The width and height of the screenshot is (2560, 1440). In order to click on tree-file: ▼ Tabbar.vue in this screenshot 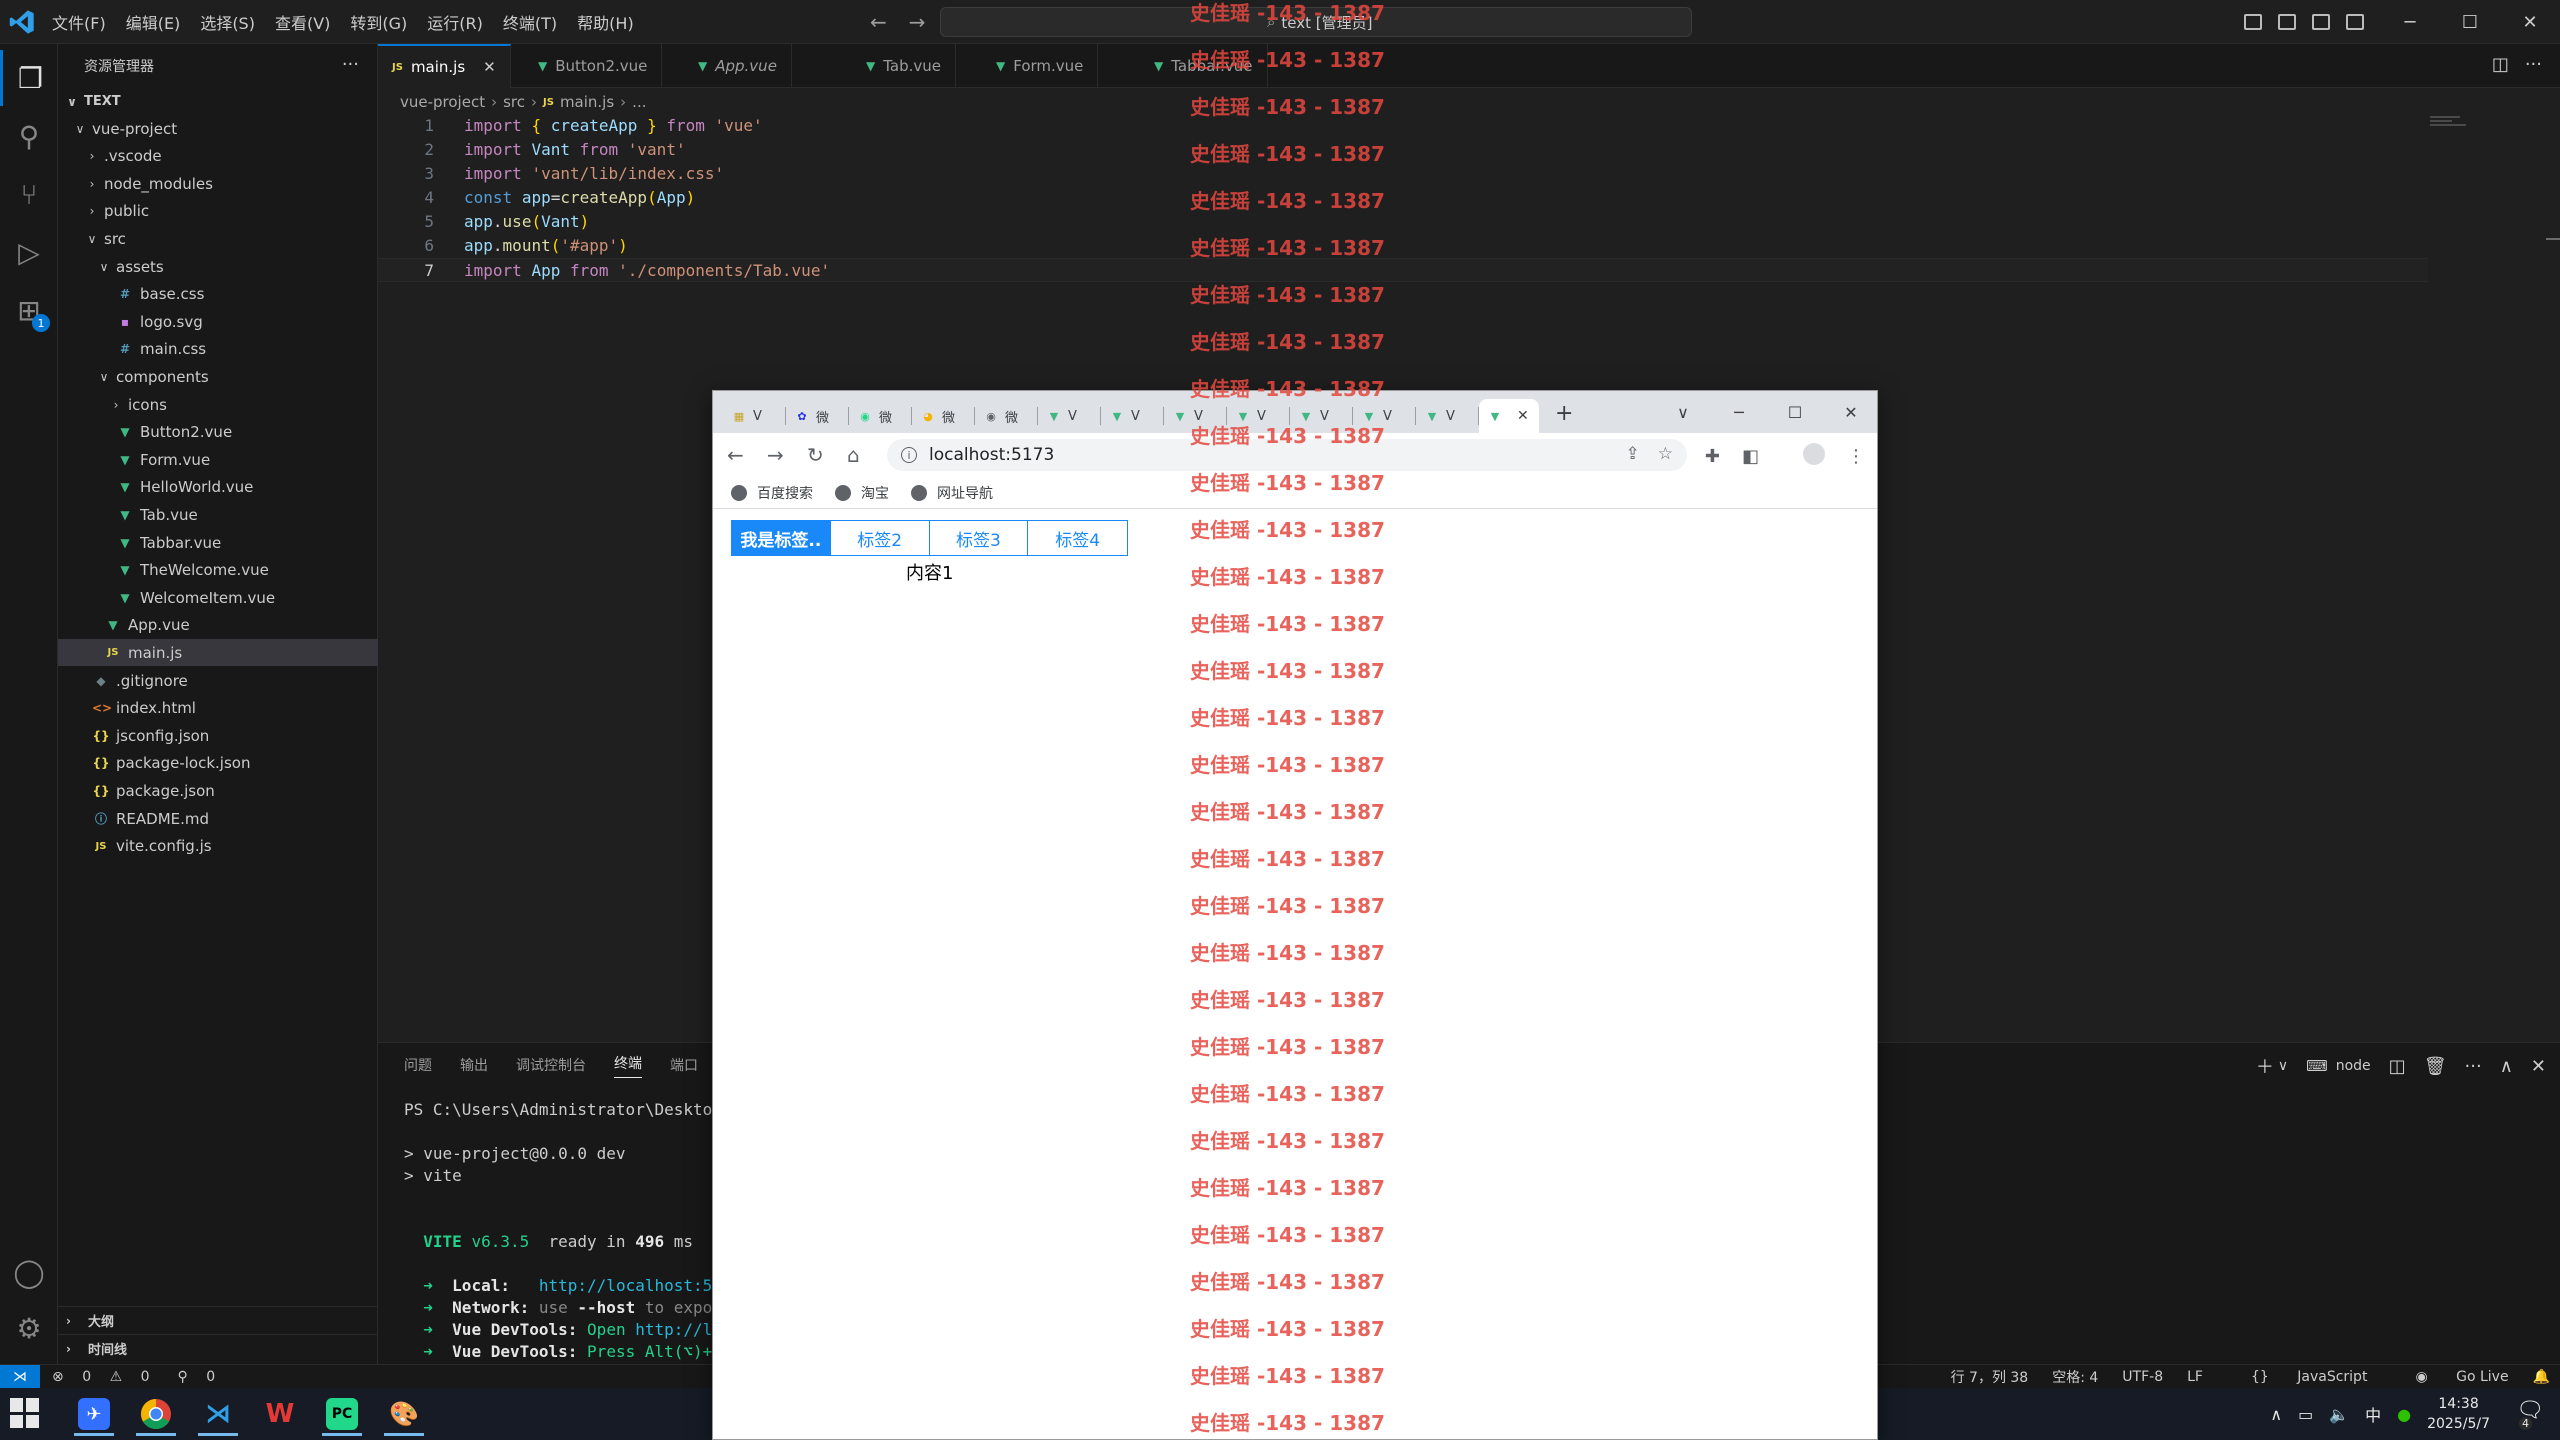, I will do `click(218, 542)`.